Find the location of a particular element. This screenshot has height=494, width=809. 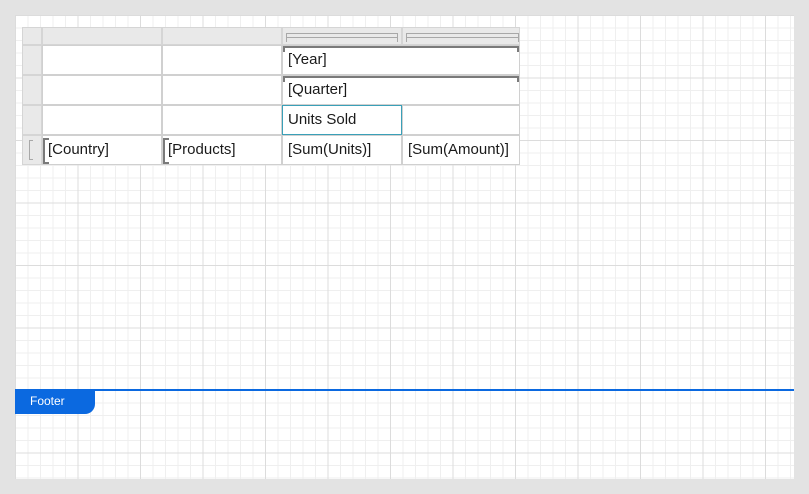

products-row-group-cell: [Products] is located at coordinates (222, 150).